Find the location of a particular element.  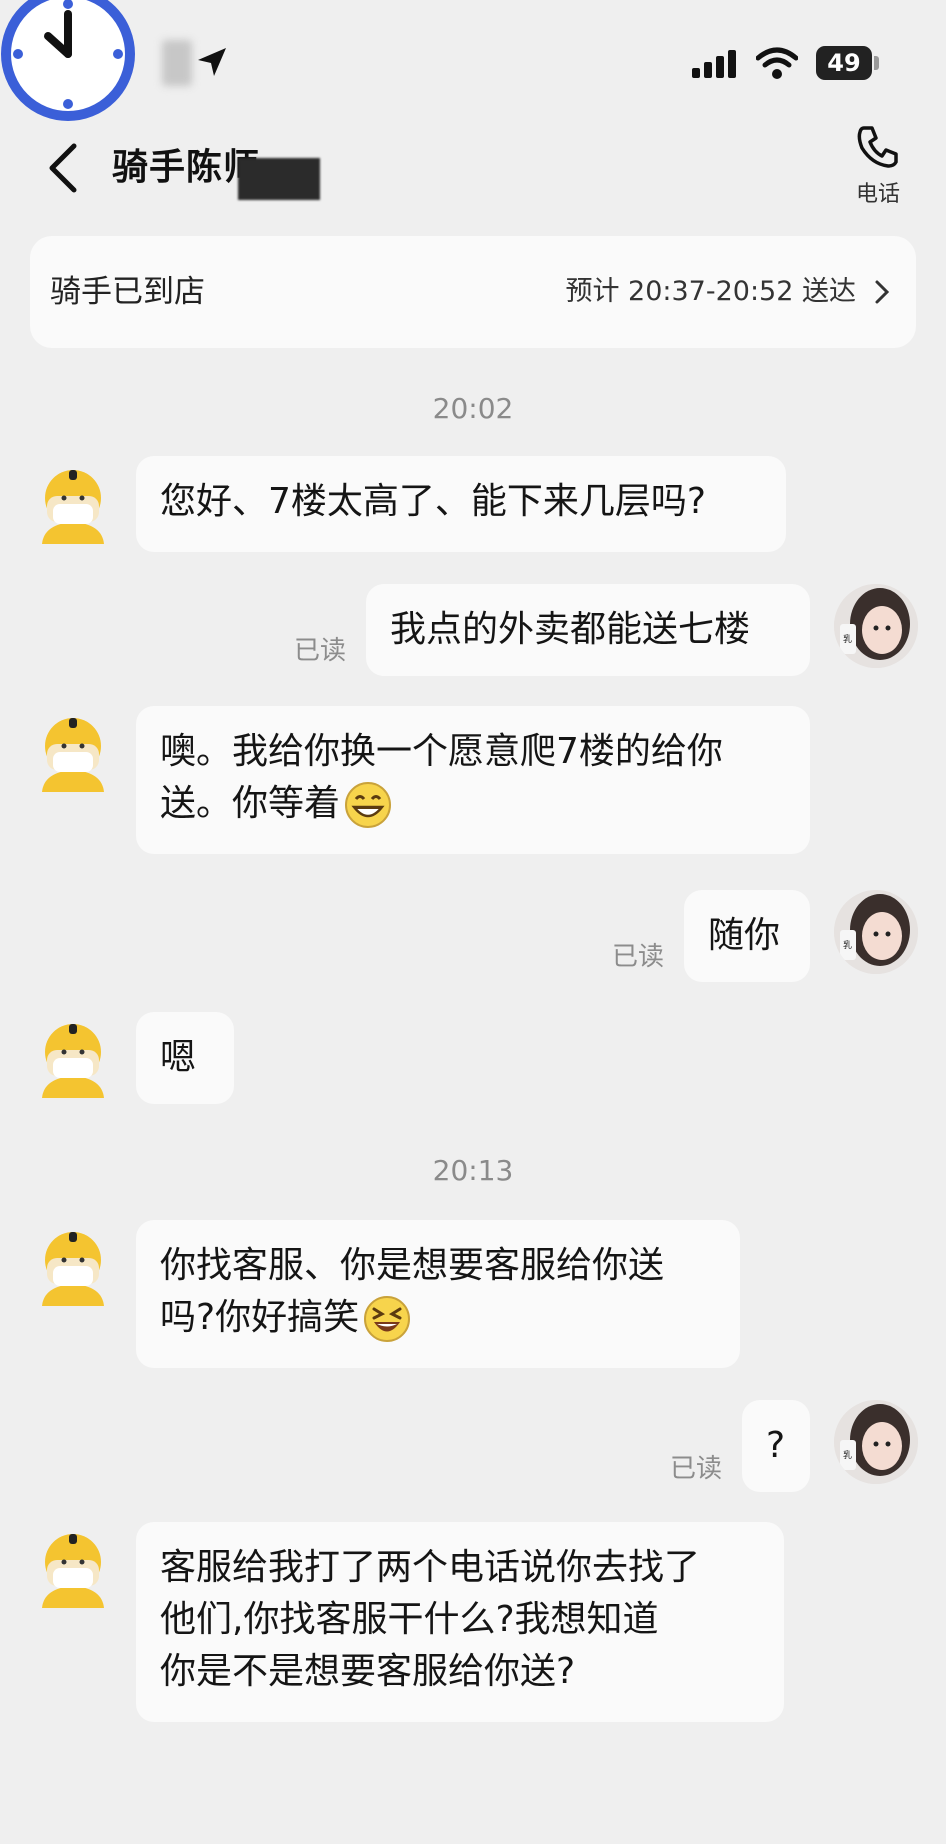

wifi-icon is located at coordinates (777, 63).